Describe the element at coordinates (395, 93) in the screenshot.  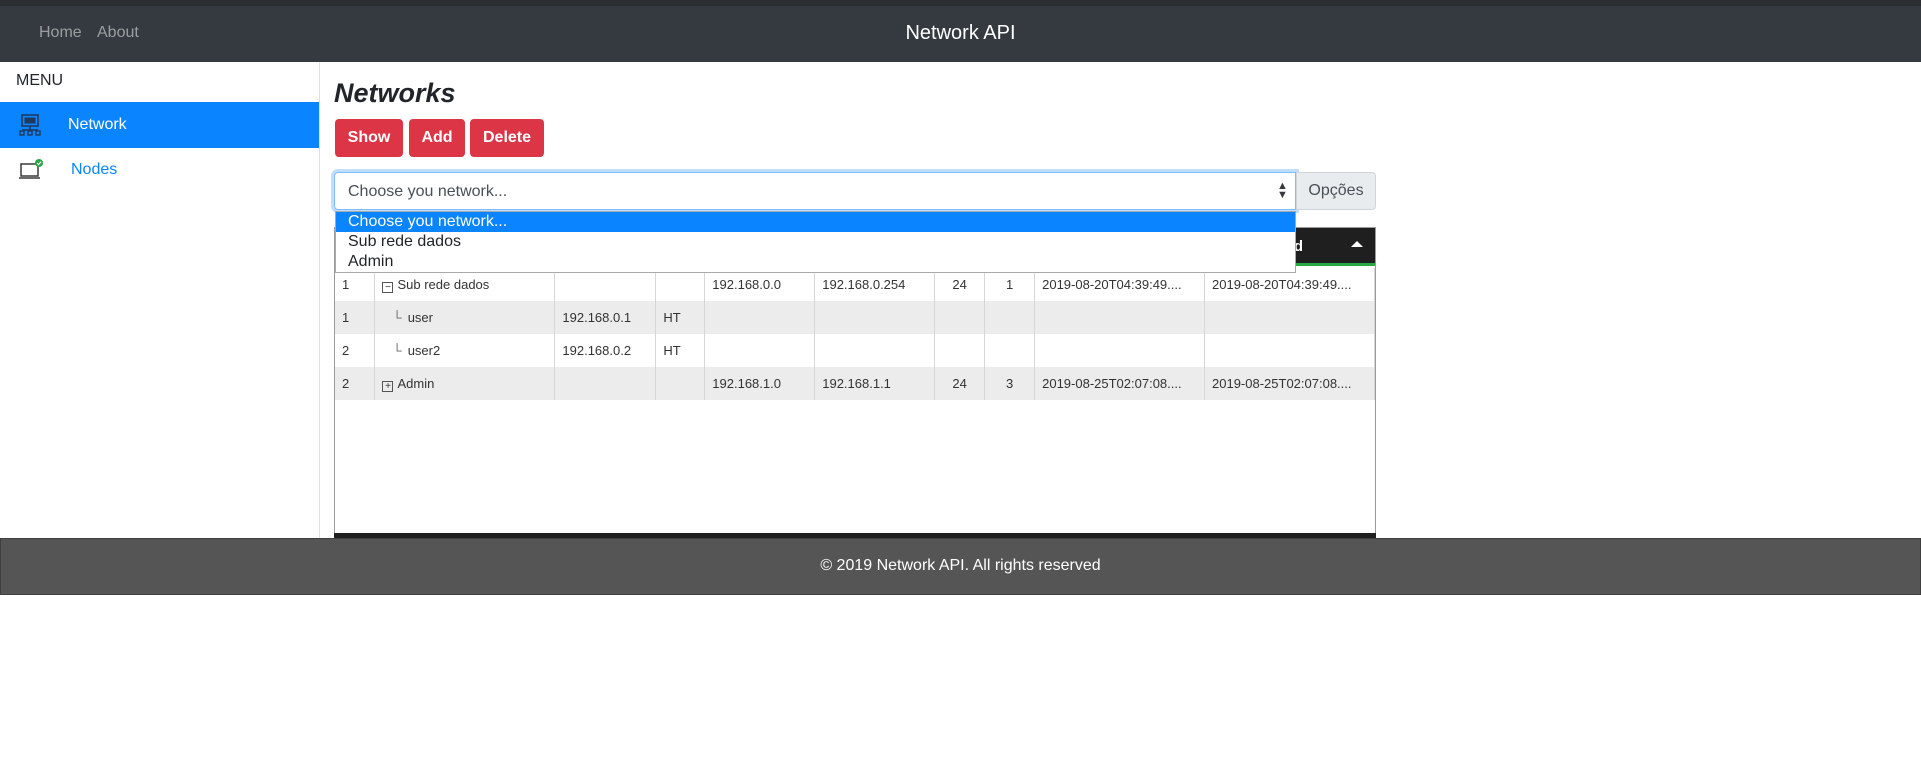
I see `page-title: Networks` at that location.